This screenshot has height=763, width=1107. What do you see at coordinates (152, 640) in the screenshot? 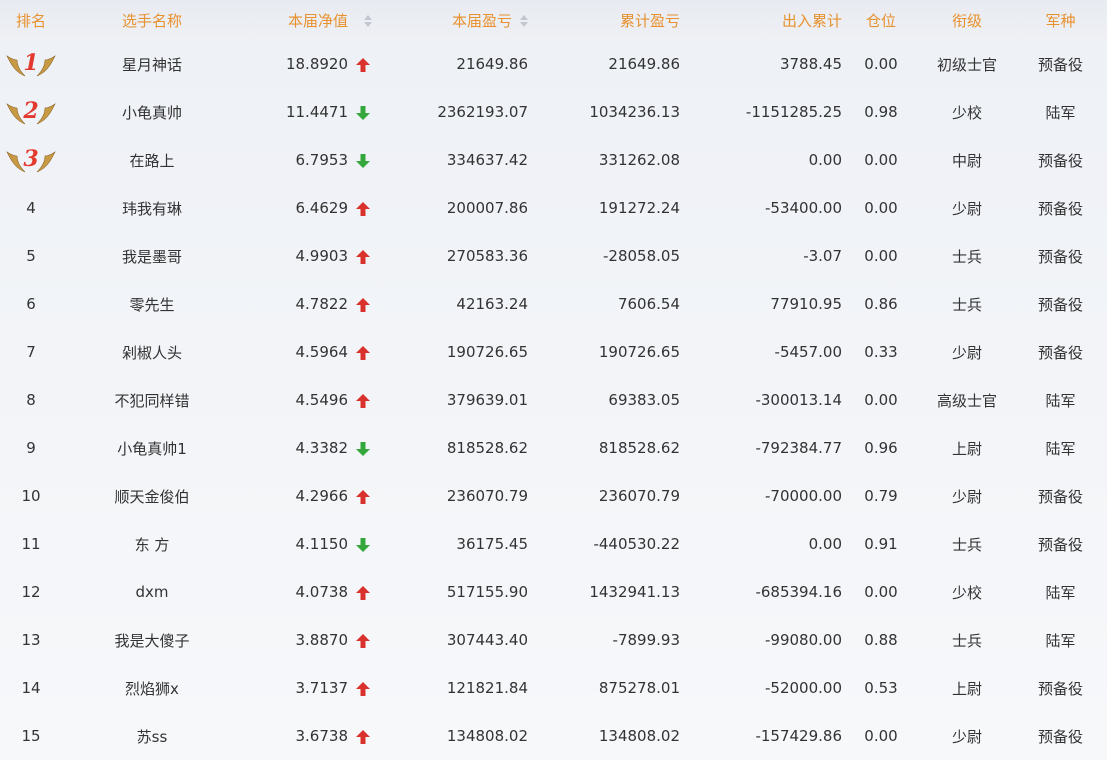
I see `player-name: 我是大傻子` at bounding box center [152, 640].